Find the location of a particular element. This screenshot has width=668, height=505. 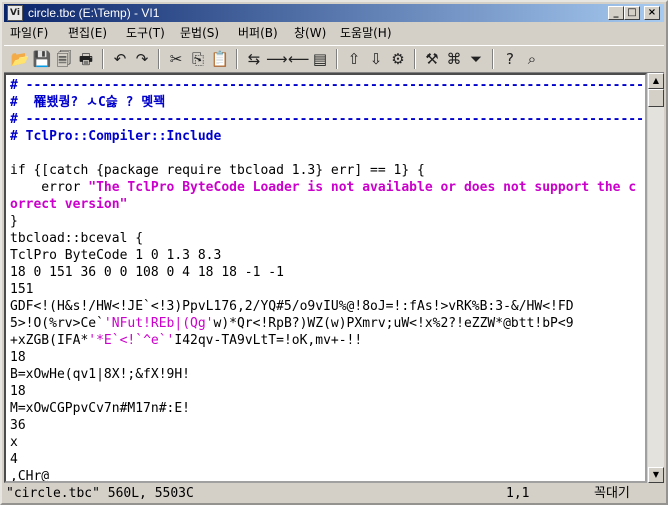

find-replace-icon: ⇆ is located at coordinates (254, 59).